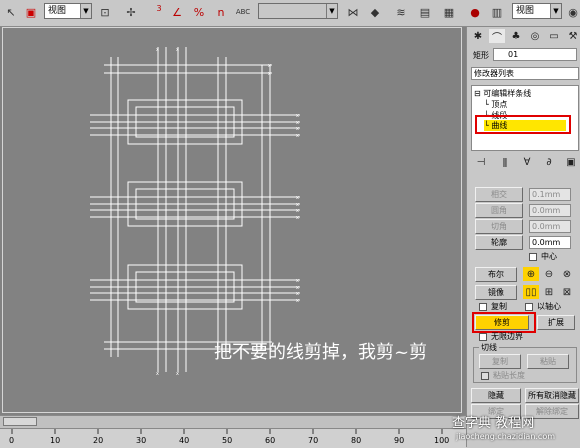  What do you see at coordinates (105, 12) in the screenshot?
I see `pivot-center-icon: ⊡` at bounding box center [105, 12].